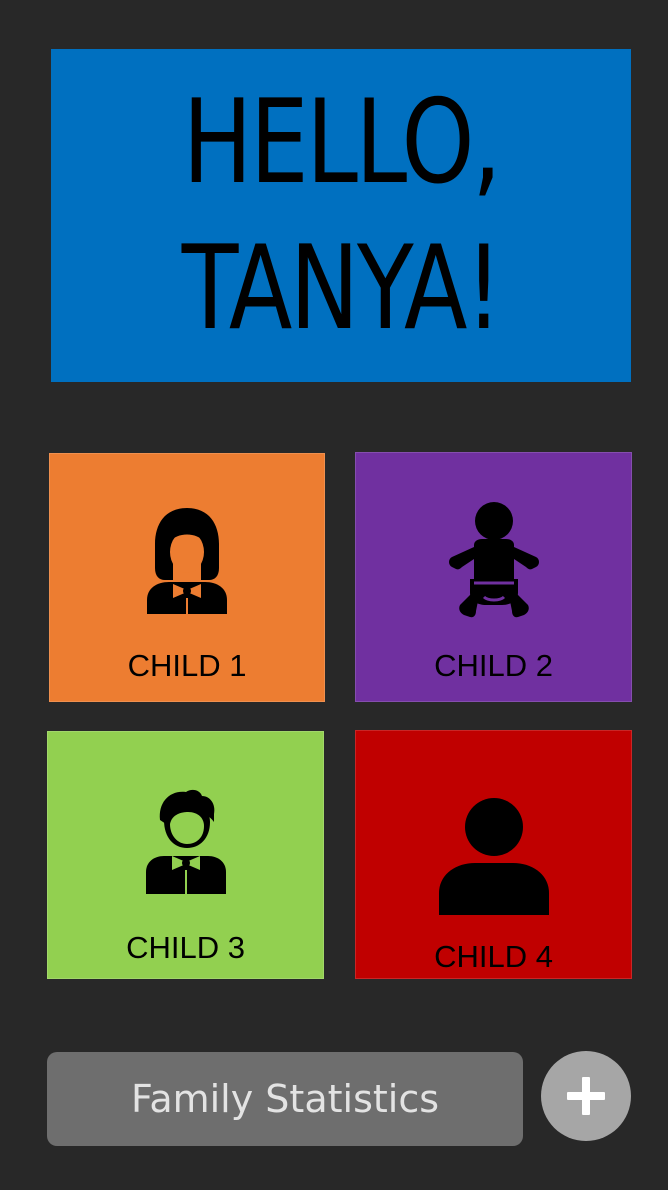 Image resolution: width=668 pixels, height=1190 pixels. I want to click on child-3-label: CHILD 3, so click(185, 947).